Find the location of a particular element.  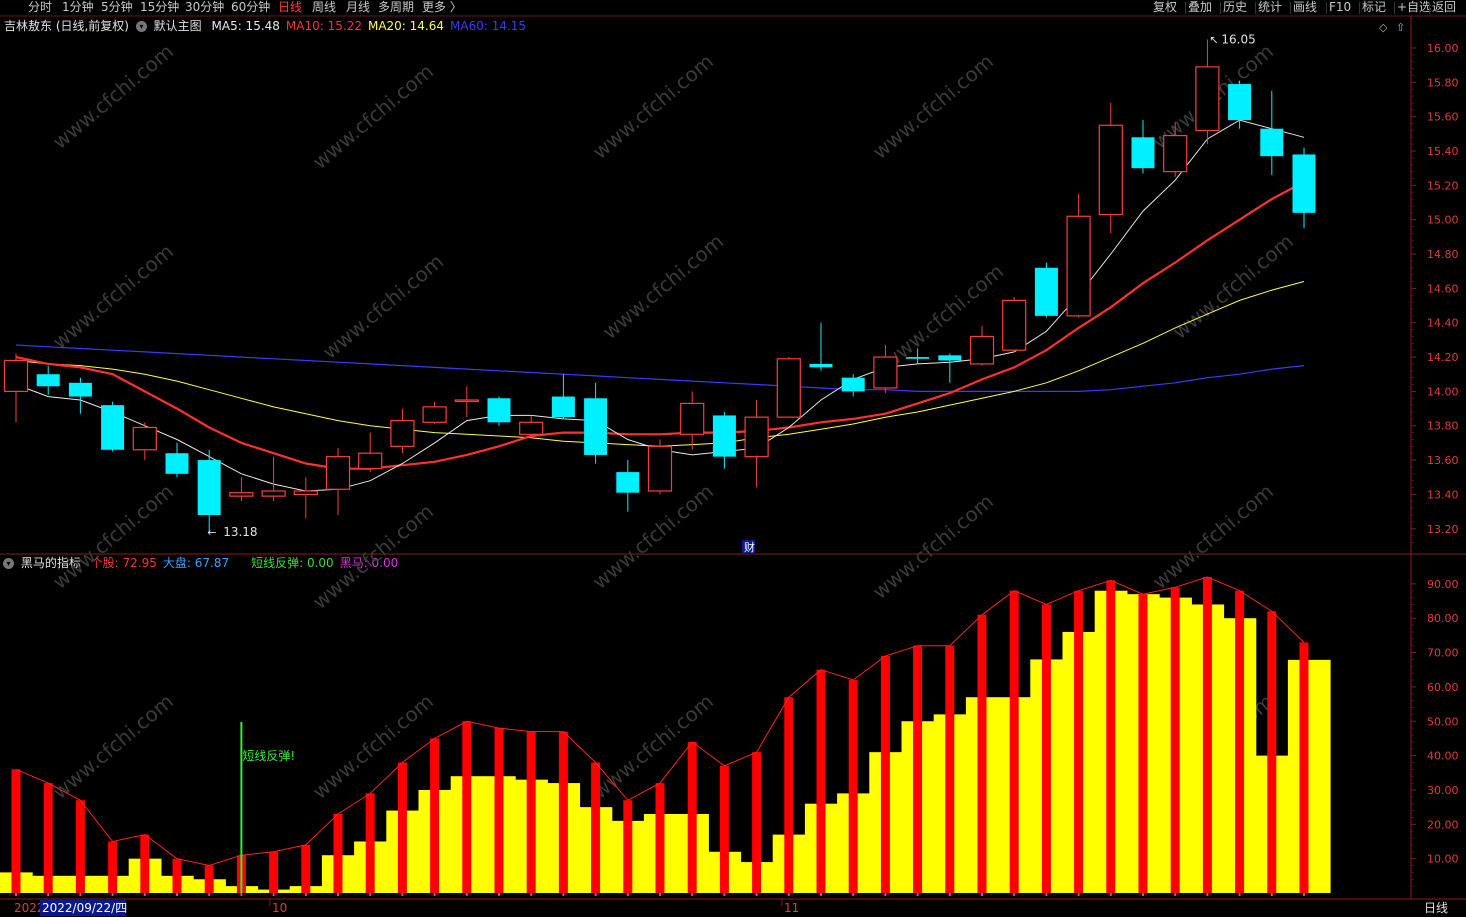

signal-label: 短线反弹! is located at coordinates (268, 756).